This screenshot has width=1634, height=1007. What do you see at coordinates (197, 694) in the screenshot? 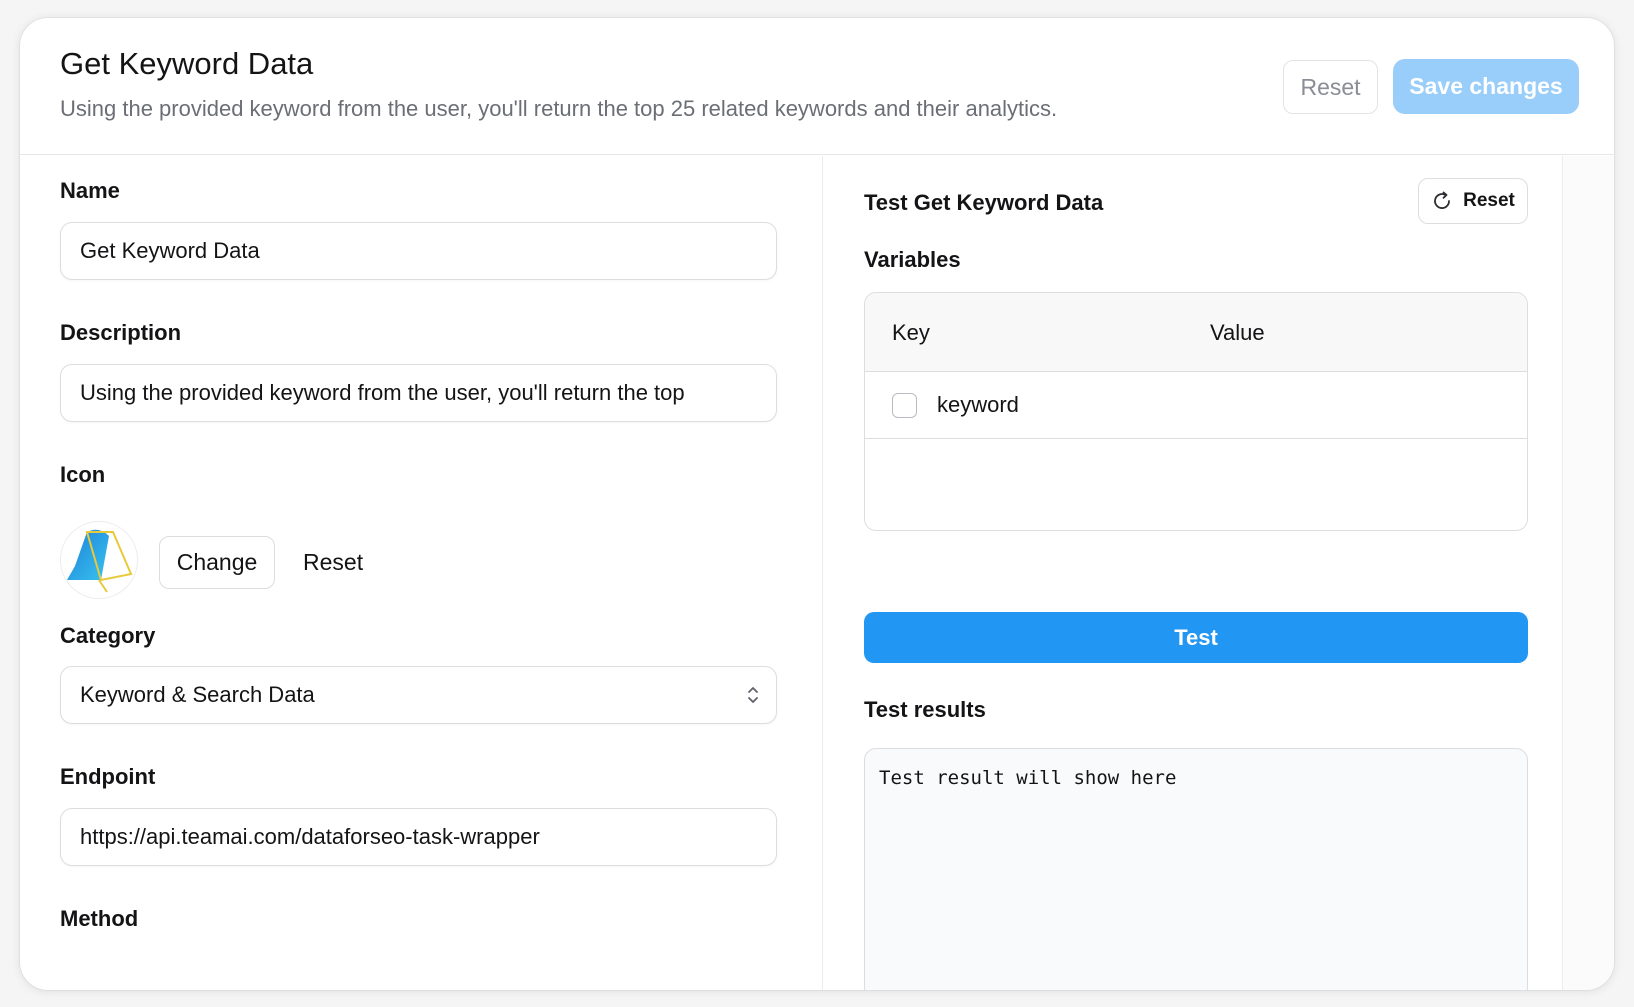
I see `category-select-value: Keyword & Search Data` at bounding box center [197, 694].